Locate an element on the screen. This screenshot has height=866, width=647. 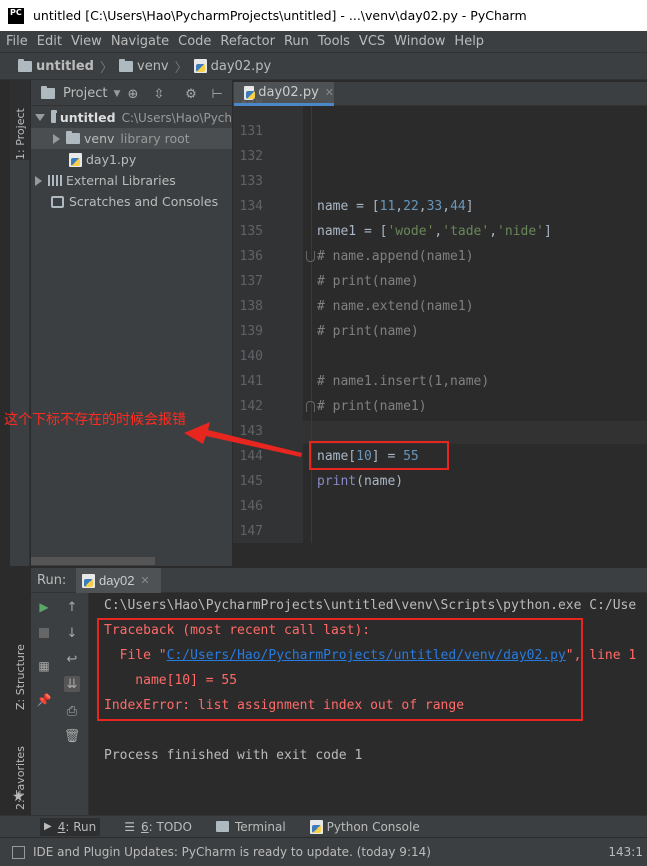
code-token: # name.append(name1) is located at coordinates (395, 256).